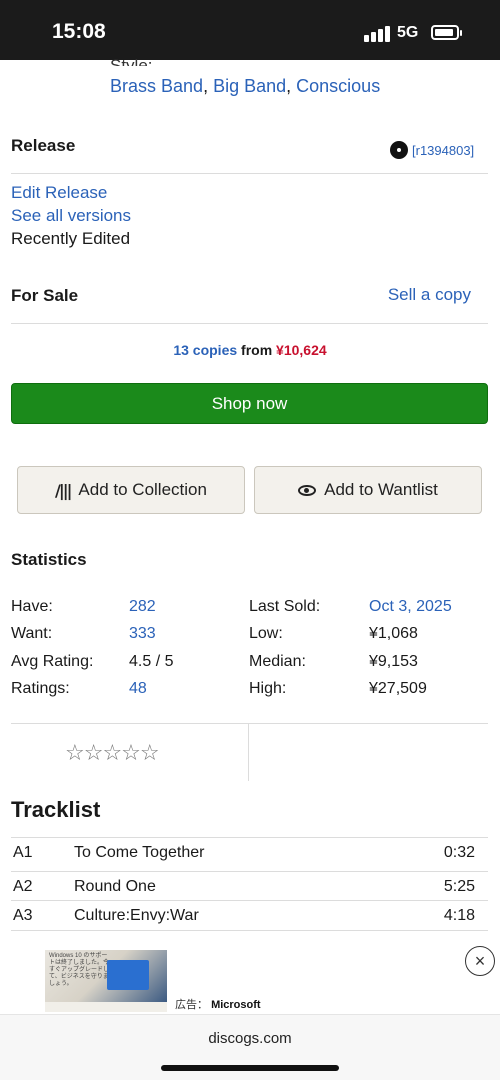 This screenshot has width=500, height=1080. What do you see at coordinates (131, 61) in the screenshot?
I see `style-label: Style:` at bounding box center [131, 61].